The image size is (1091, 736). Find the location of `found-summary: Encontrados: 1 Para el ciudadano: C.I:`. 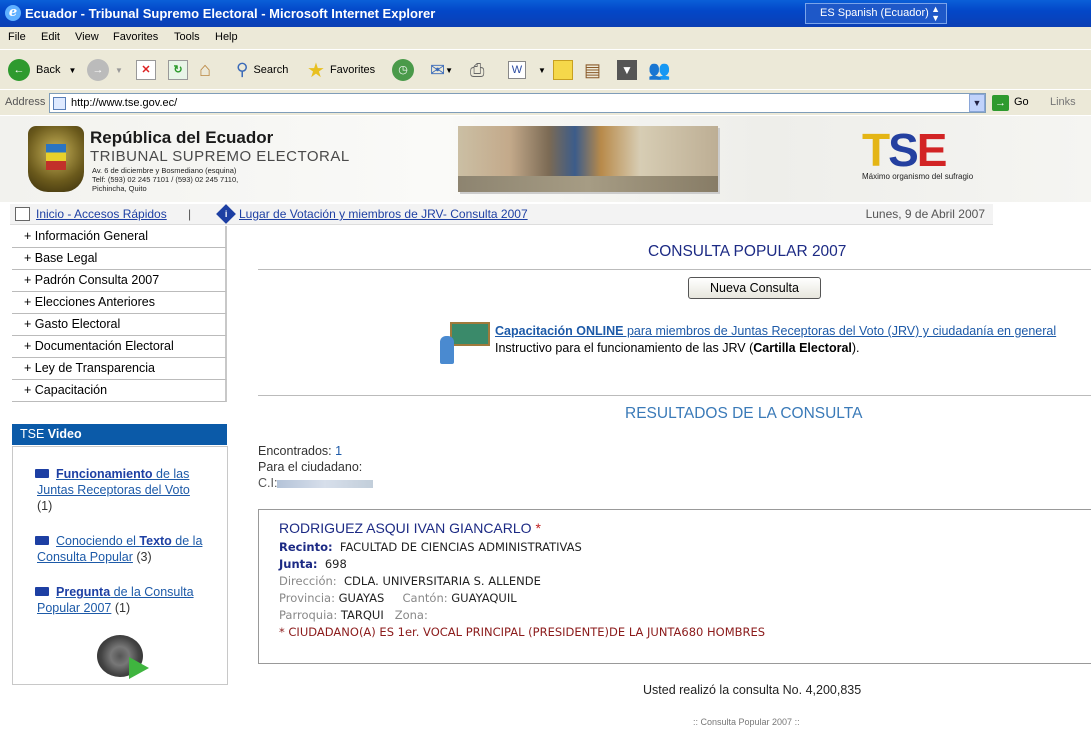

found-summary: Encontrados: 1 Para el ciudadano: C.I: is located at coordinates (316, 467).